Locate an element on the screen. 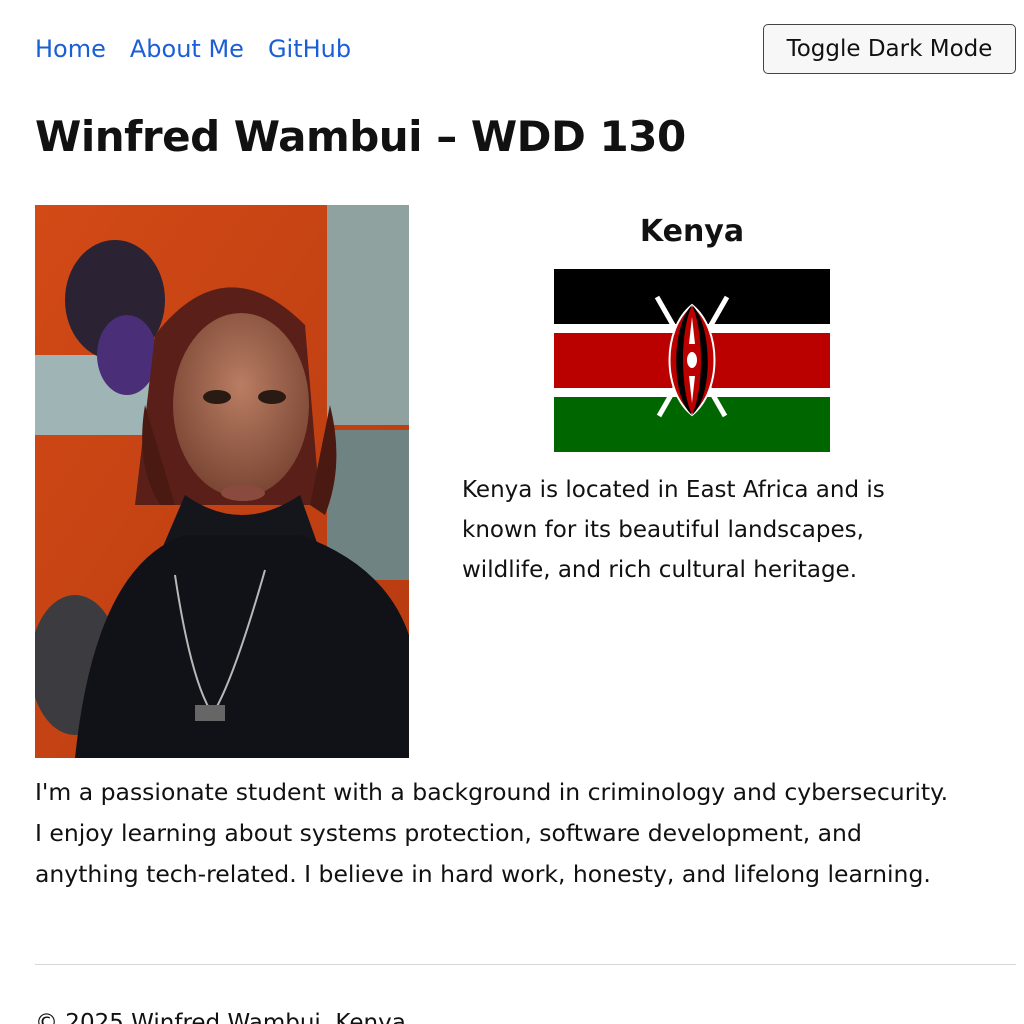 The image size is (1024, 1024). nav-link-about-me: About Me is located at coordinates (187, 49).